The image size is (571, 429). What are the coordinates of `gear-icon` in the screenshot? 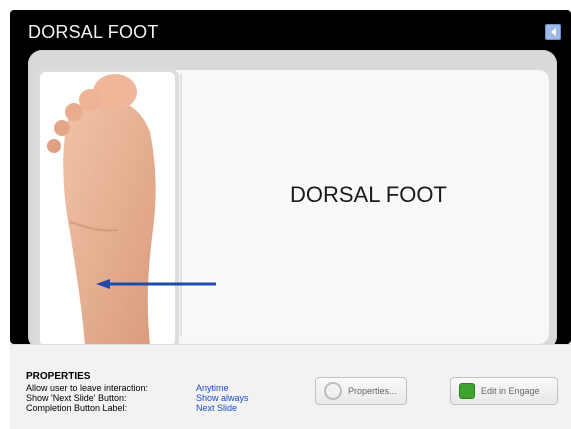 It's located at (333, 391).